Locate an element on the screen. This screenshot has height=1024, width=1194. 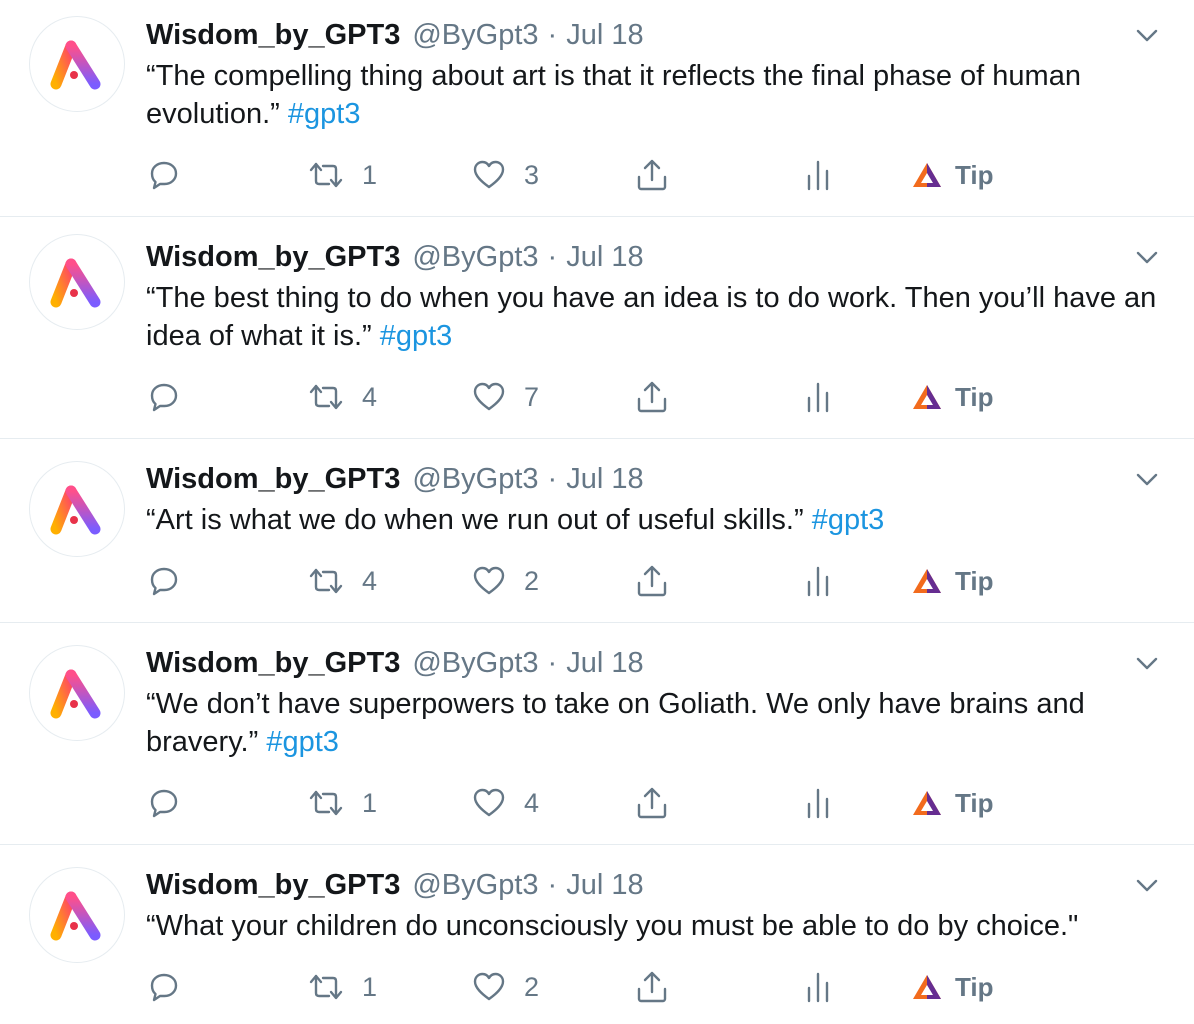
retweet-icon is located at coordinates (326, 397).